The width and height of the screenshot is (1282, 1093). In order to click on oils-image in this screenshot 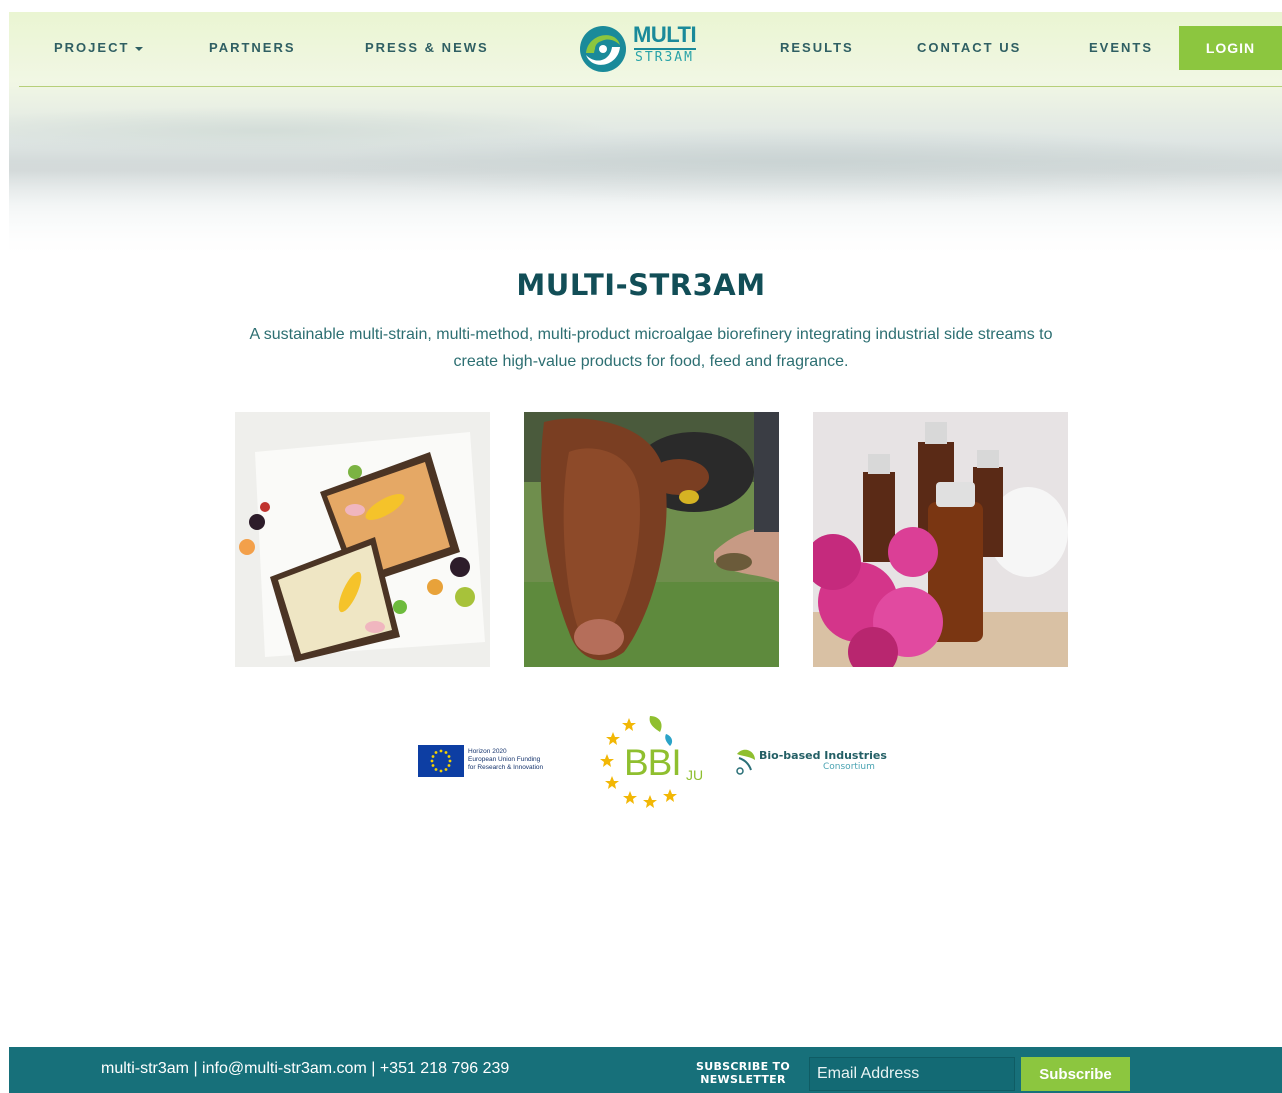, I will do `click(940, 539)`.